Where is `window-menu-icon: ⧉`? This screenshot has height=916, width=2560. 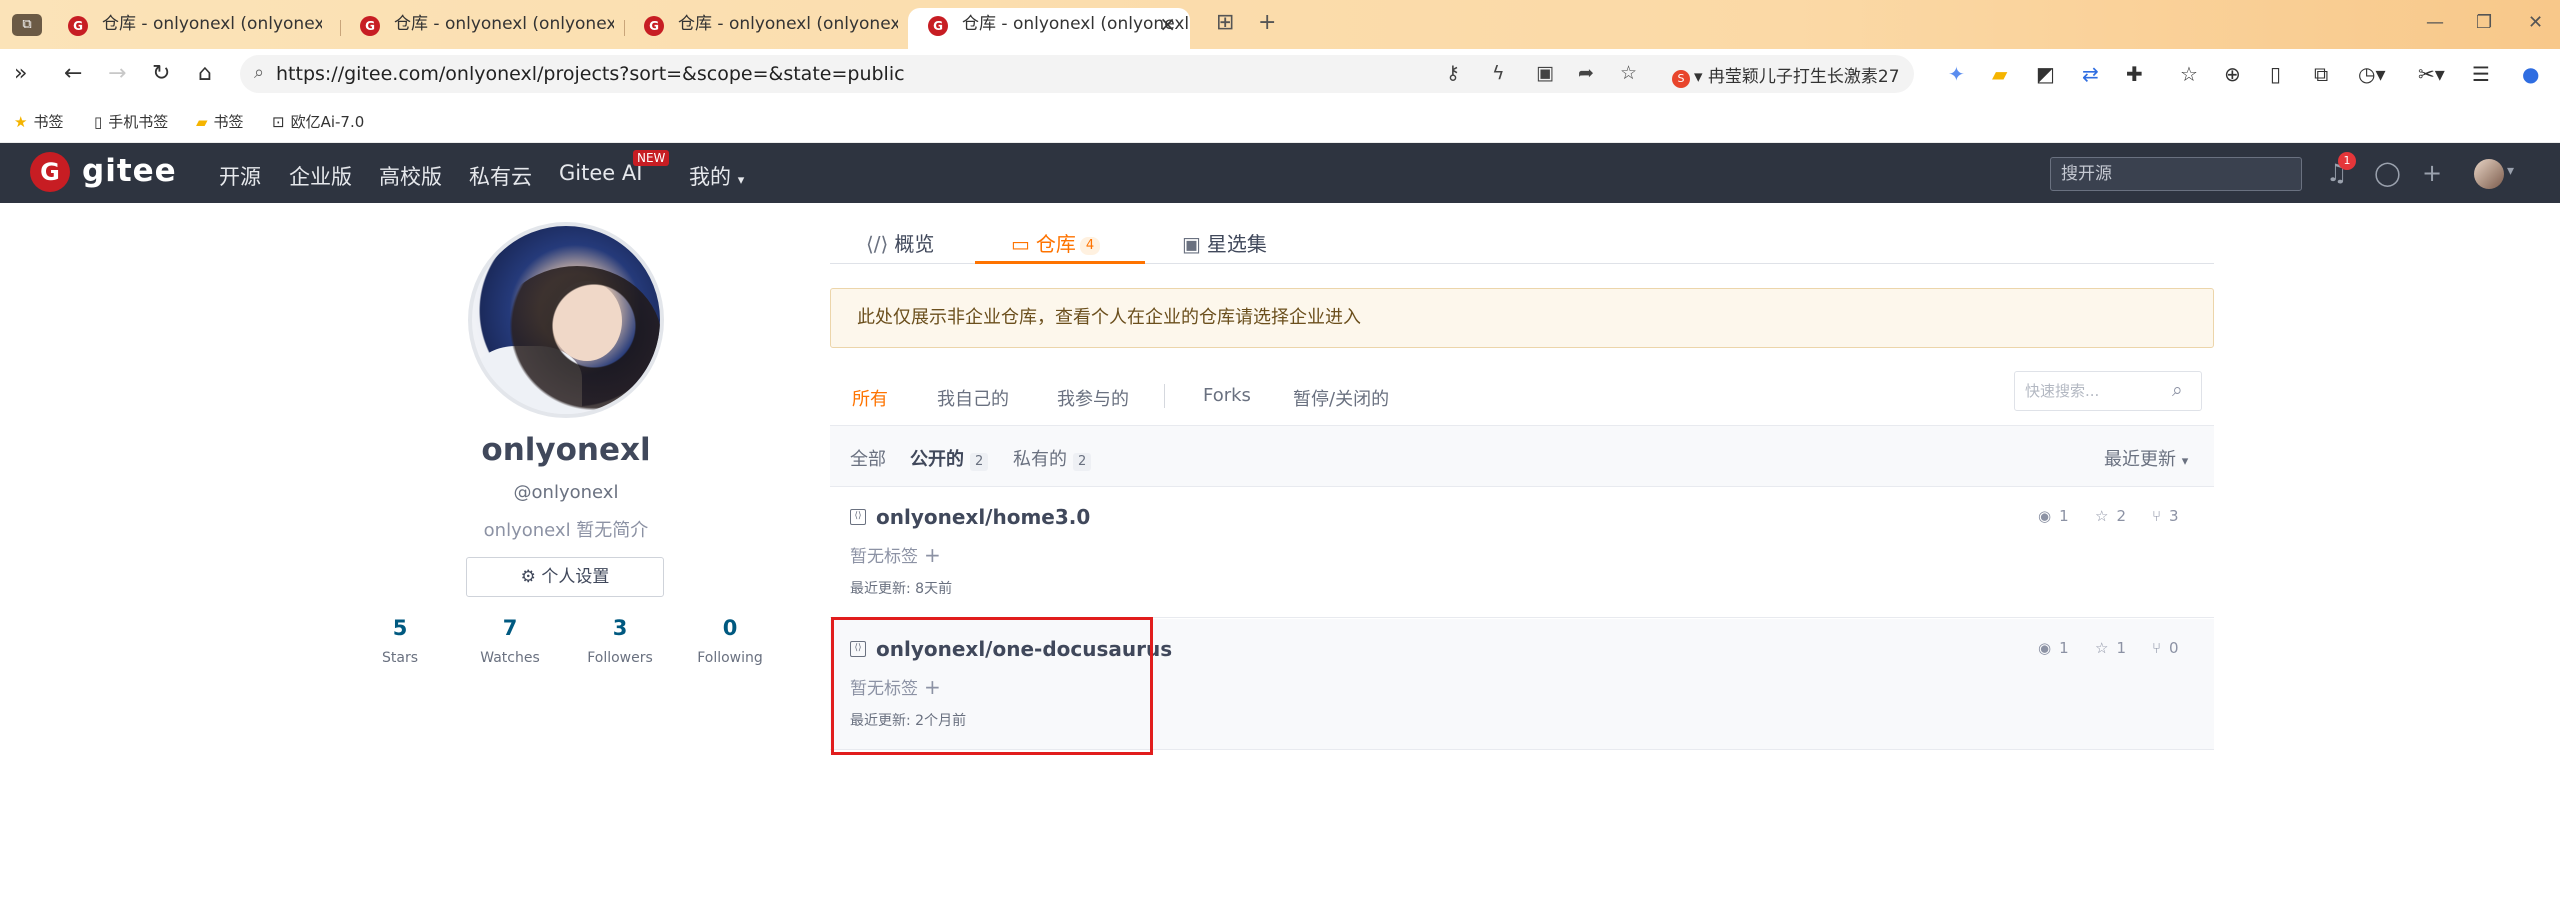
window-menu-icon: ⧉ is located at coordinates (27, 25).